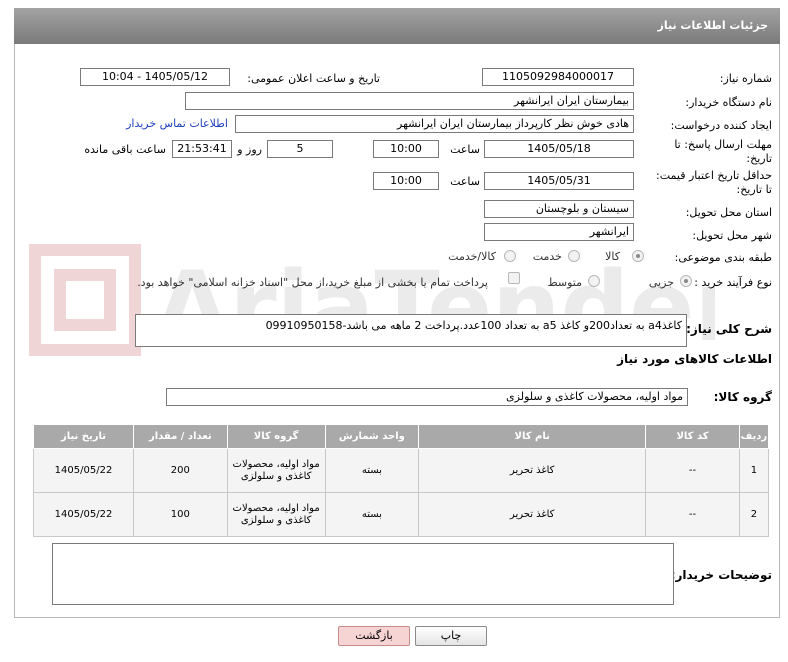 The height and width of the screenshot is (662, 788). What do you see at coordinates (514, 278) in the screenshot?
I see `treasury-checkbox` at bounding box center [514, 278].